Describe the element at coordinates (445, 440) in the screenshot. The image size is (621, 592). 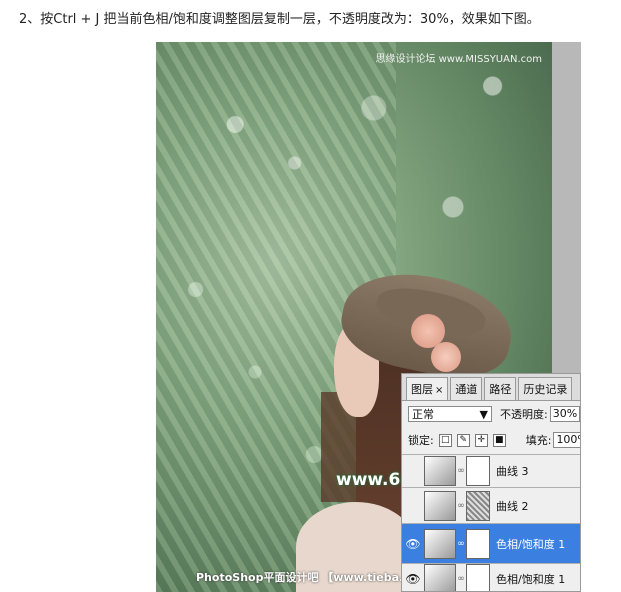
I see `lock-transparency-icon: □` at that location.